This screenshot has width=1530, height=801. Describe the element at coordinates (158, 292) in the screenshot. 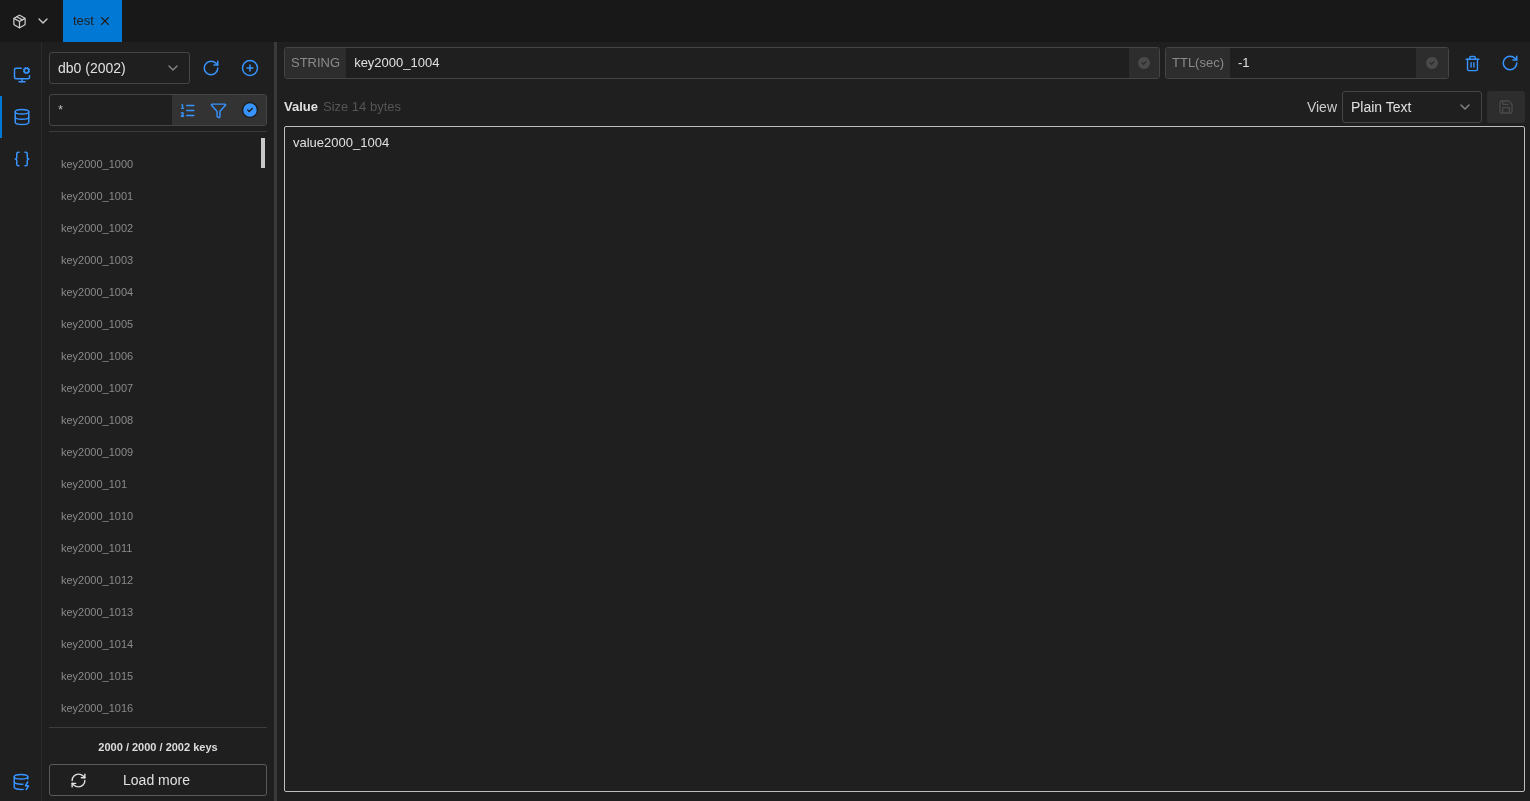

I see `key-list-item: key2000_1004` at that location.